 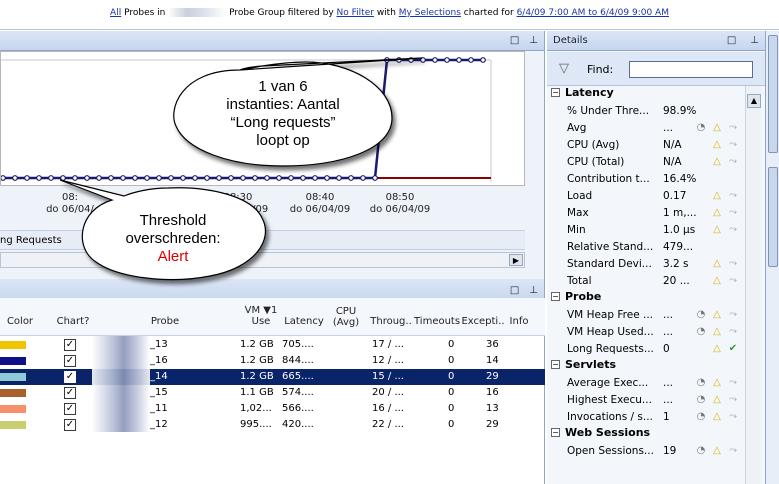 What do you see at coordinates (261, 316) in the screenshot?
I see `column-header-vm-use: VM ▼1 Use` at bounding box center [261, 316].